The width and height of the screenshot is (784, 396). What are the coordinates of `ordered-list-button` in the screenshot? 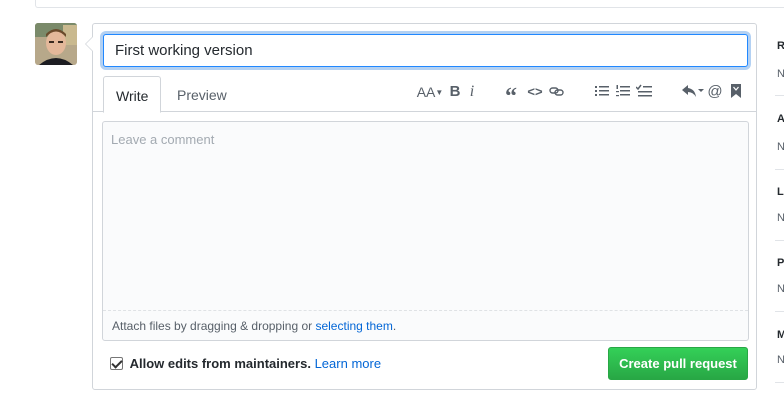 It's located at (623, 92).